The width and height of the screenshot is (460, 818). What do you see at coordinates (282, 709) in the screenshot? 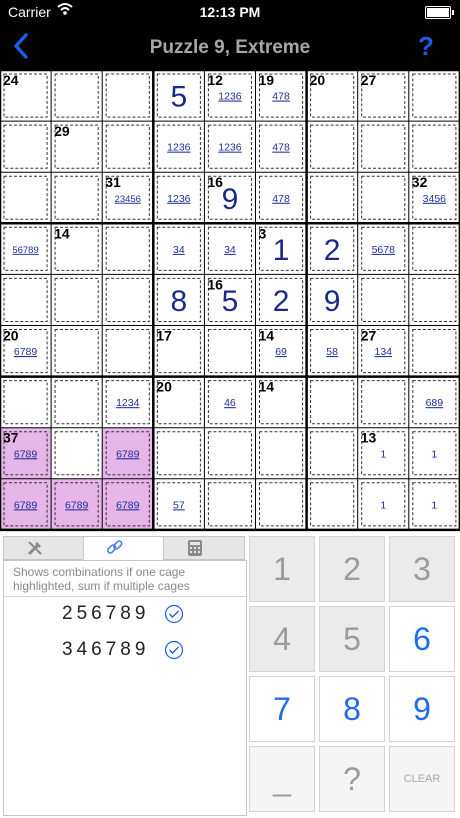
I see `key-7: 7` at bounding box center [282, 709].